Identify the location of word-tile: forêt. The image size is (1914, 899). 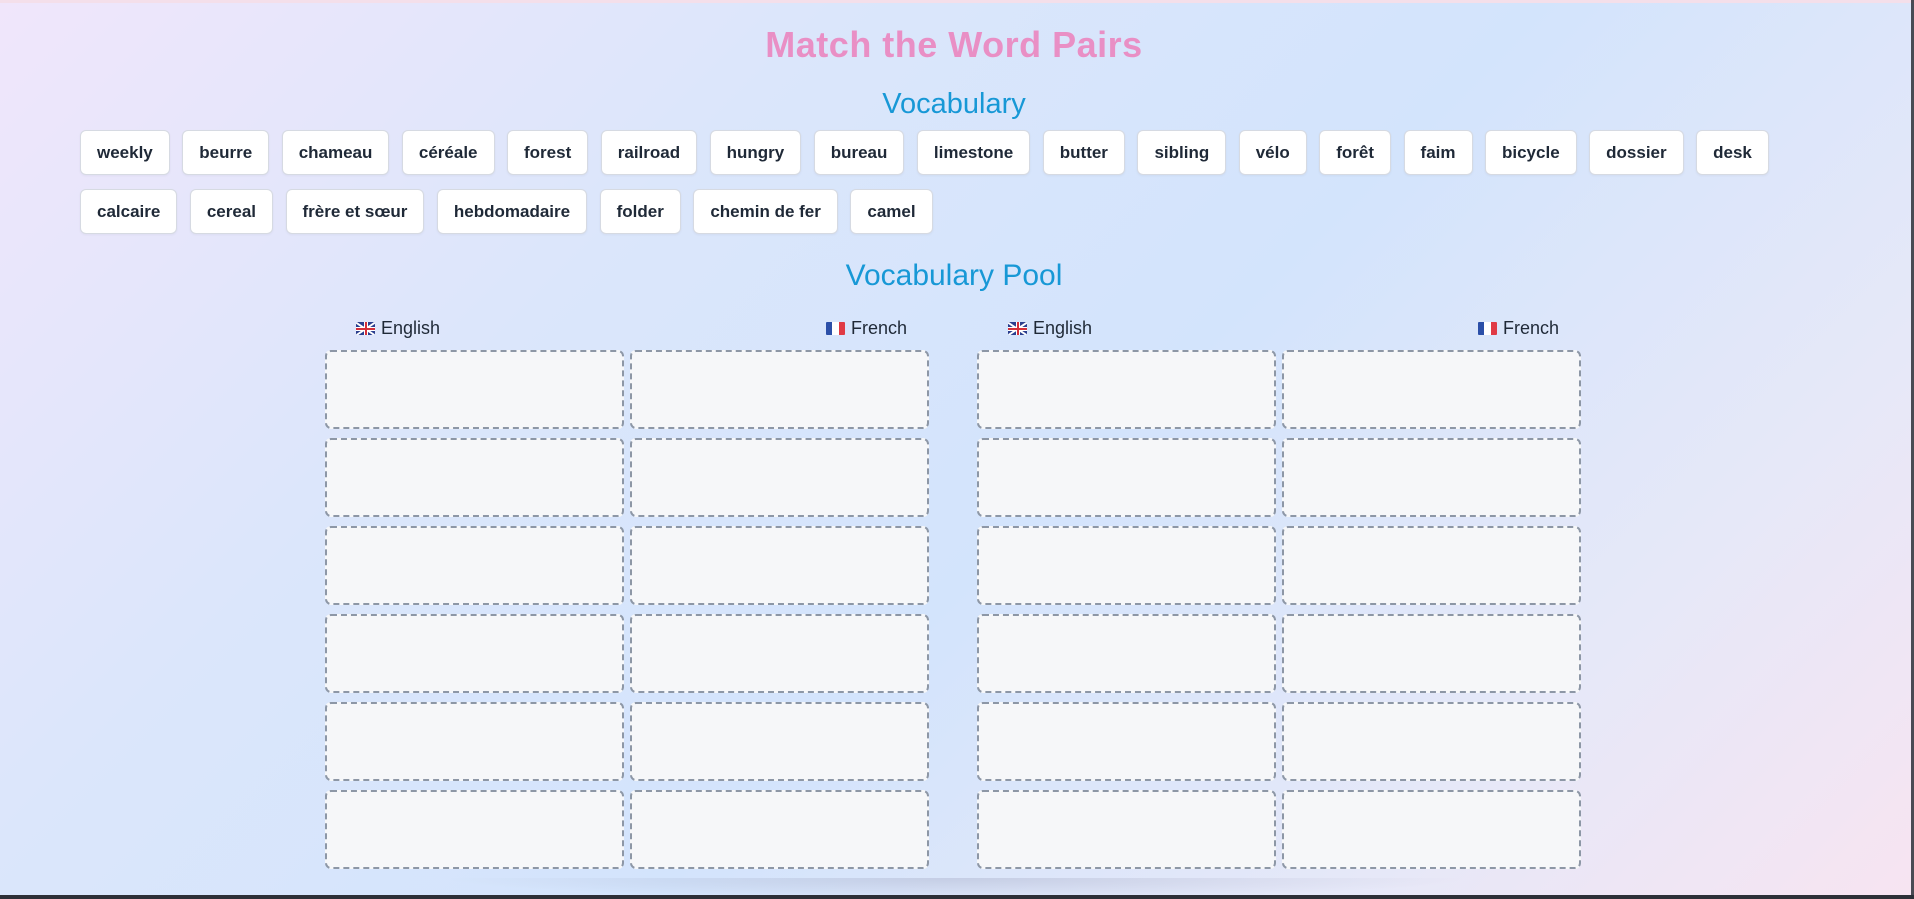
(1355, 152).